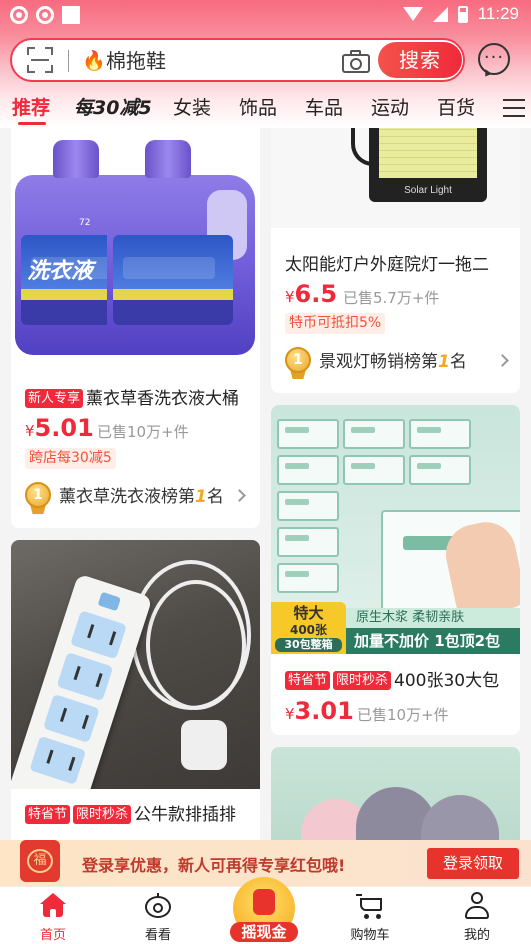  I want to click on tab-womens-wear: 女装, so click(192, 108).